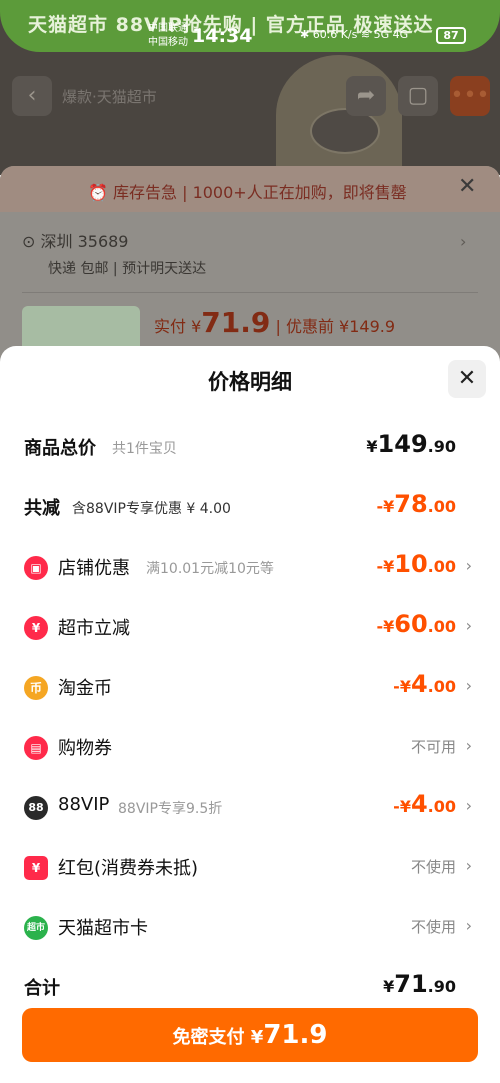  Describe the element at coordinates (127, 269) in the screenshot. I see `delivery-info: 快递 包邮 | 预计明天送达` at that location.